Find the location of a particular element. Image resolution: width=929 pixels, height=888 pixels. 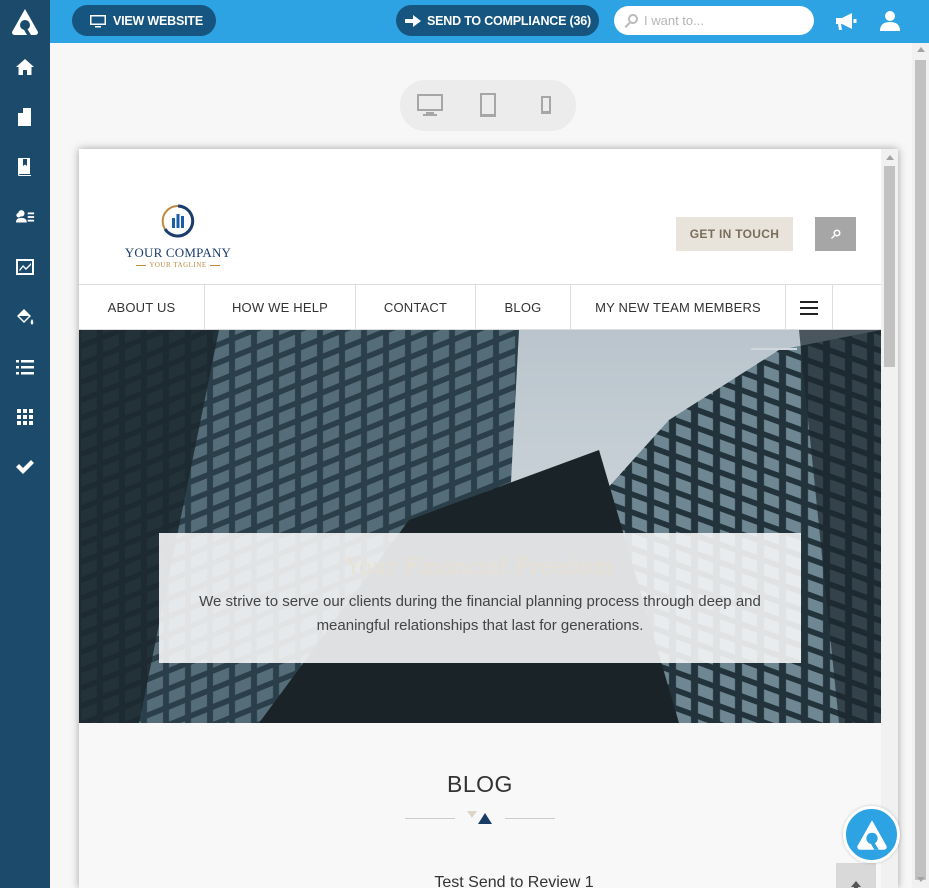

scroll-down-arrow-icon is located at coordinates (921, 879).